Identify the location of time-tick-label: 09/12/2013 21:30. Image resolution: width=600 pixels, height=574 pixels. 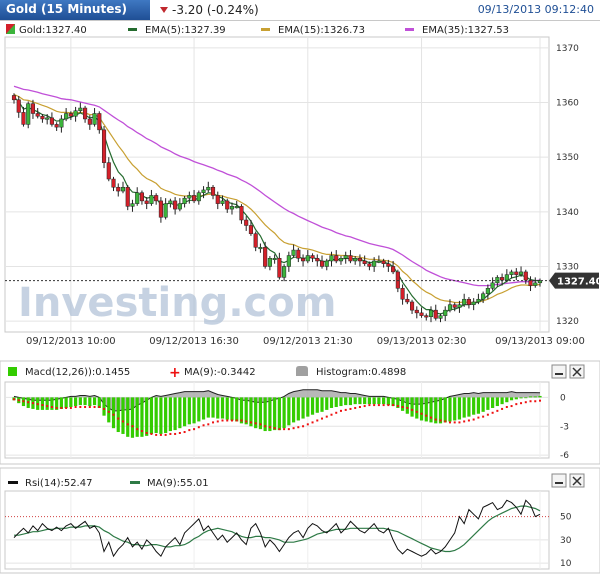
(308, 341).